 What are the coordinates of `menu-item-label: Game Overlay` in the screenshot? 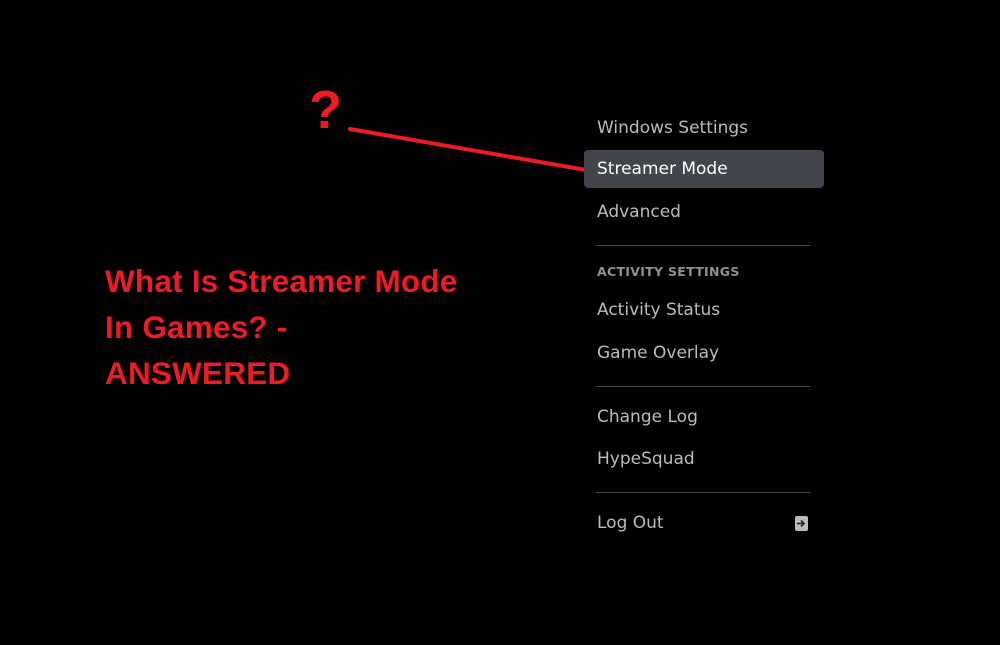 It's located at (658, 353).